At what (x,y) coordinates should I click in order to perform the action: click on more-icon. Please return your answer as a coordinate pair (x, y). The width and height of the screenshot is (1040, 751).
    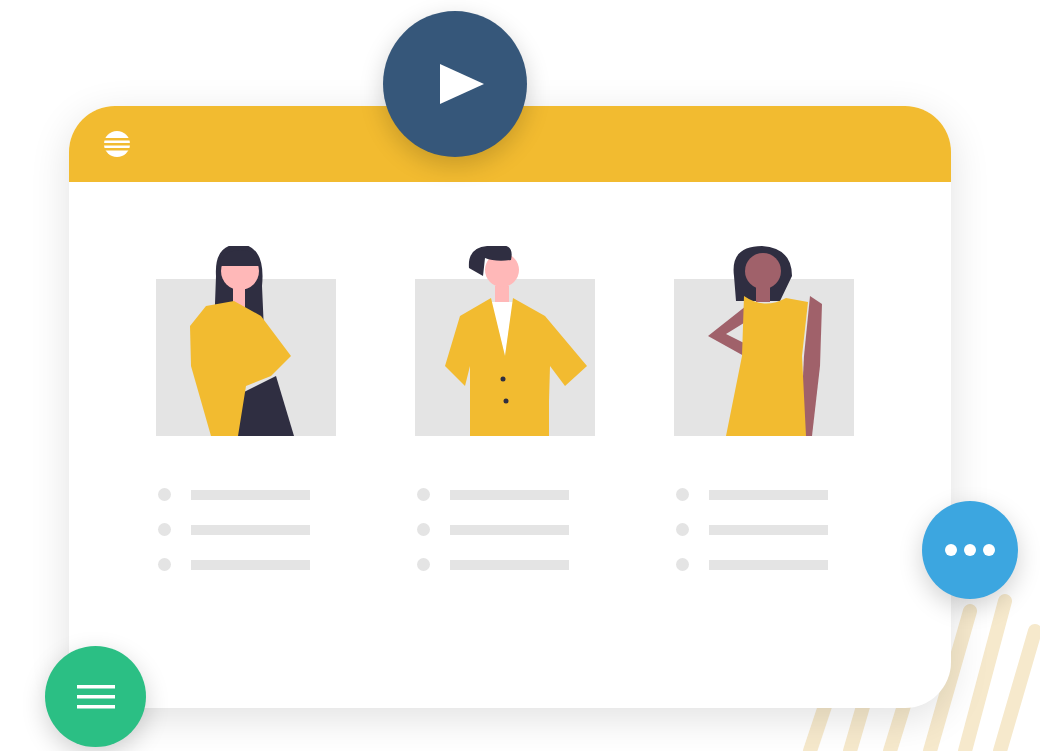
    Looking at the image, I should click on (970, 550).